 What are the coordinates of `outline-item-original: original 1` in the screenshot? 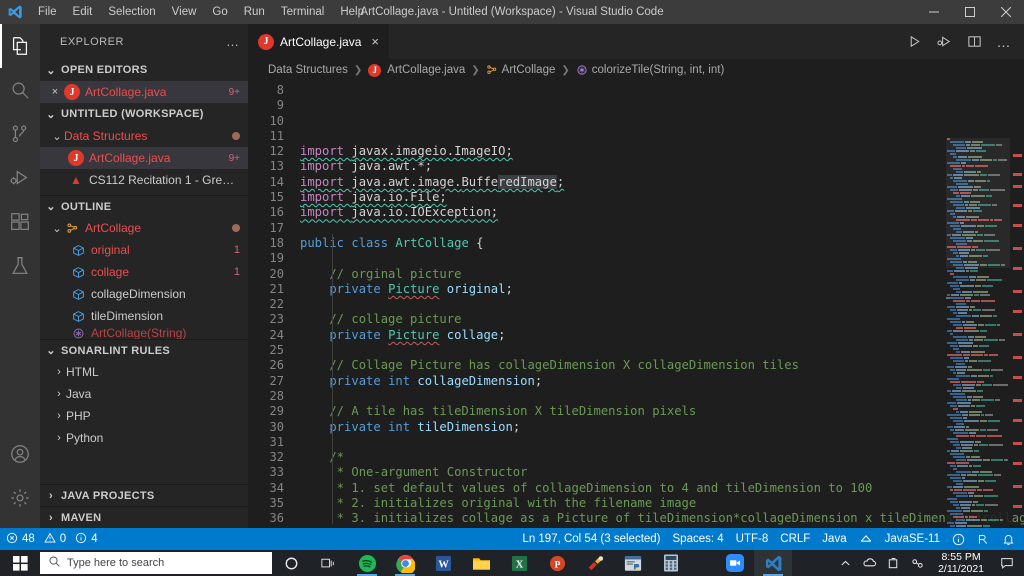 It's located at (144, 250).